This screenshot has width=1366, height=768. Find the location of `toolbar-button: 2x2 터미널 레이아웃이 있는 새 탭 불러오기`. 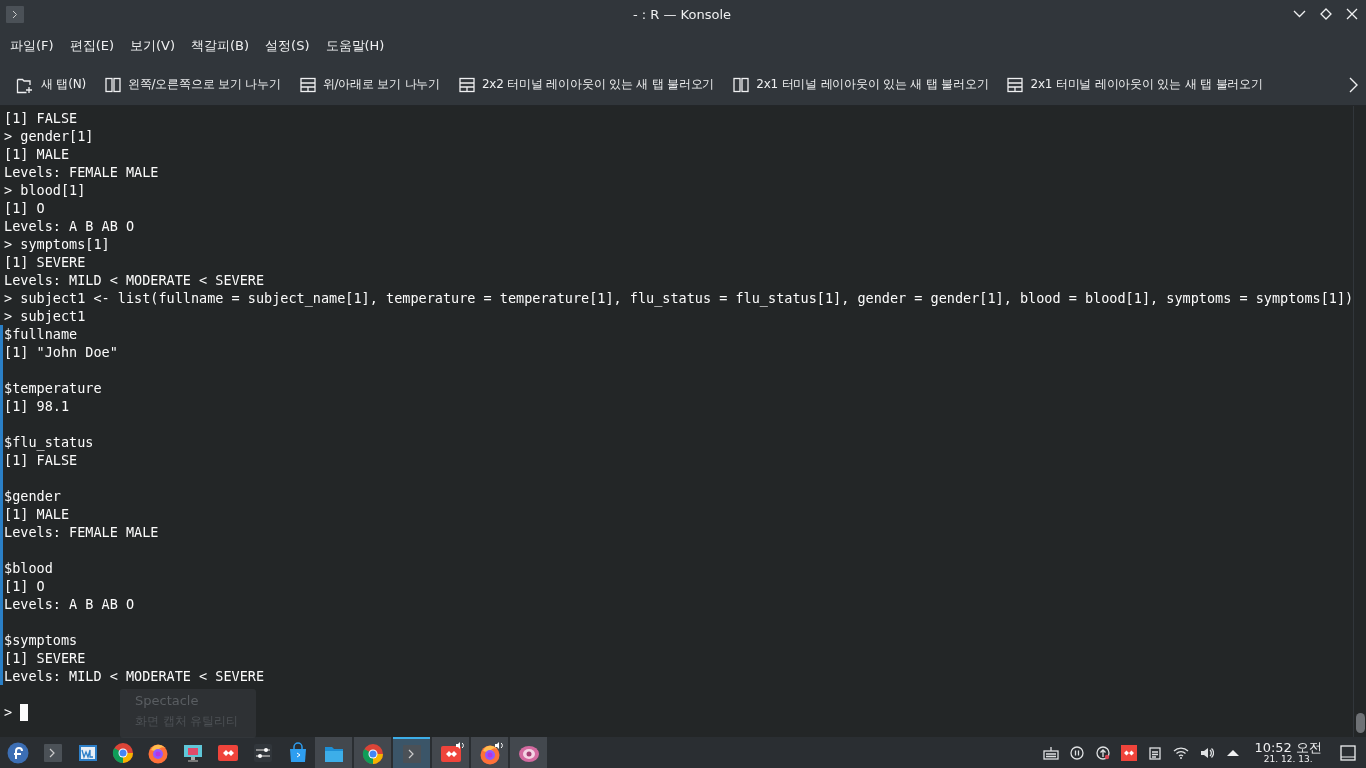

toolbar-button: 2x2 터미널 레이아웃이 있는 새 탭 불러오기 is located at coordinates (586, 84).